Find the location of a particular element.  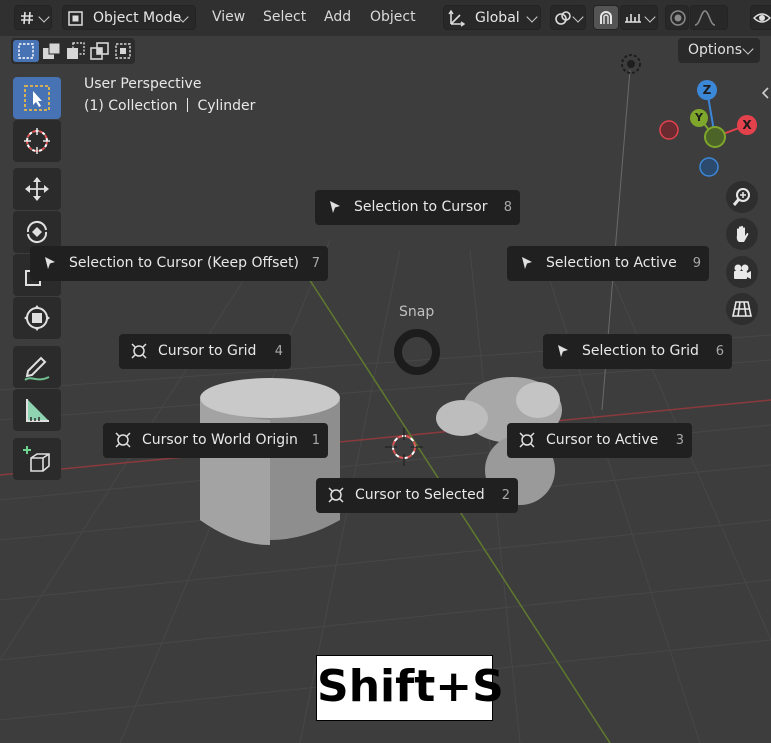

object-mode-icon is located at coordinates (75, 18).